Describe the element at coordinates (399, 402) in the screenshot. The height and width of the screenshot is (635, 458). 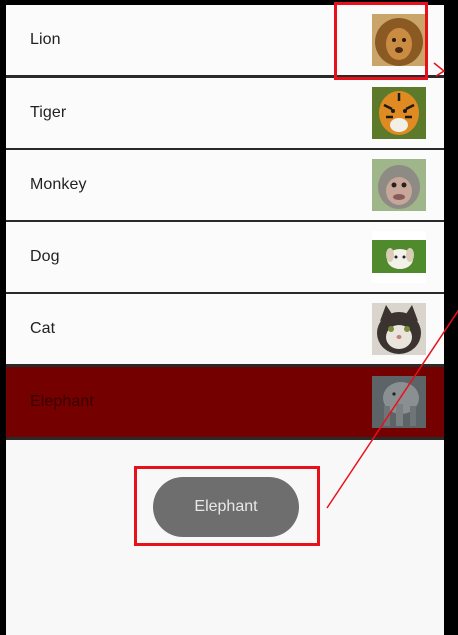
I see `elephant-thumbnail` at that location.